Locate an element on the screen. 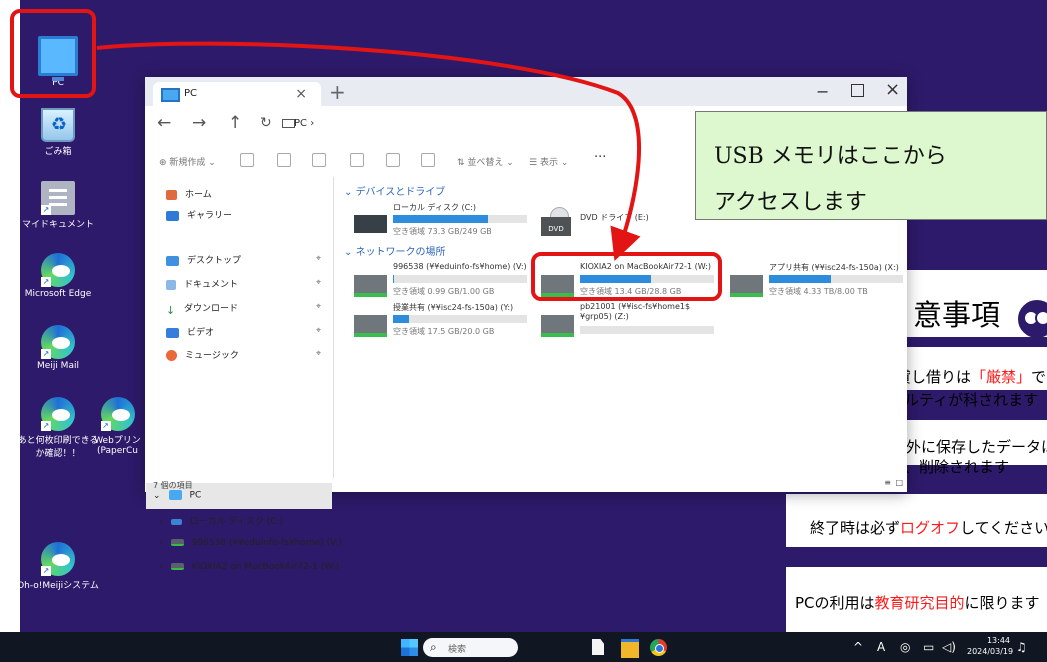 This screenshot has height=662, width=1047. clock-date: 2024/03/19 is located at coordinates (990, 651).